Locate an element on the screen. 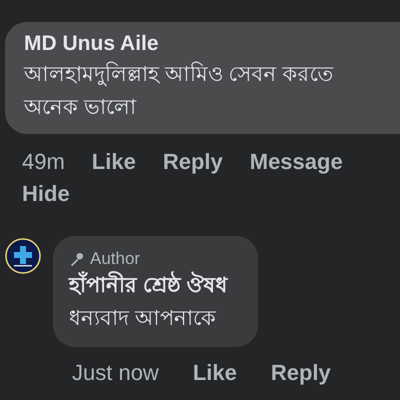 The height and width of the screenshot is (400, 400). page-name: হাঁপানীর শ্রেষ্ঠ ঔষধ is located at coordinates (148, 286).